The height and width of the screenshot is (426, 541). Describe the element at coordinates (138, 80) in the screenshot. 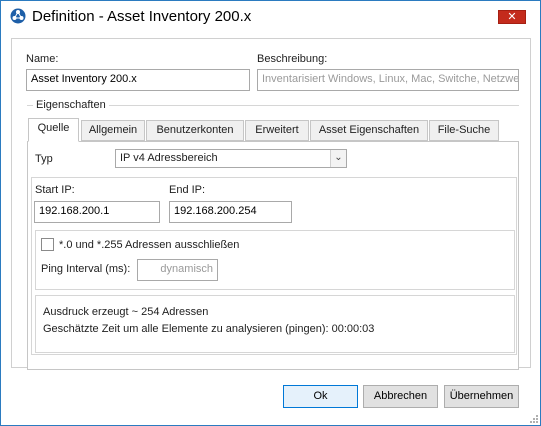

I see `name-field: Asset Inventory 200.x` at that location.